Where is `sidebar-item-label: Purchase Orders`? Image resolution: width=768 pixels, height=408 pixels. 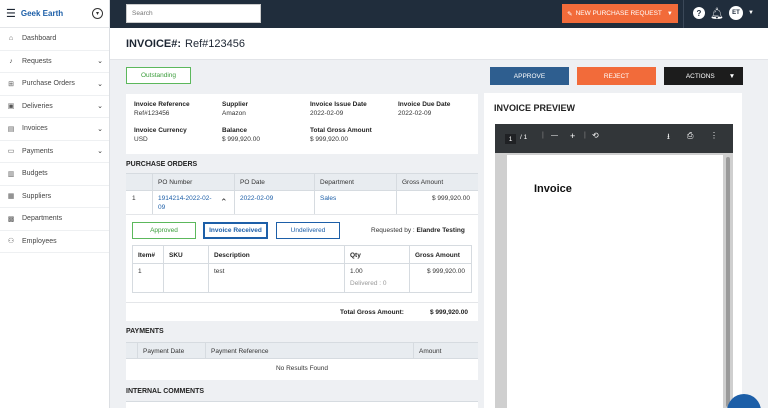 sidebar-item-label: Purchase Orders is located at coordinates (48, 84).